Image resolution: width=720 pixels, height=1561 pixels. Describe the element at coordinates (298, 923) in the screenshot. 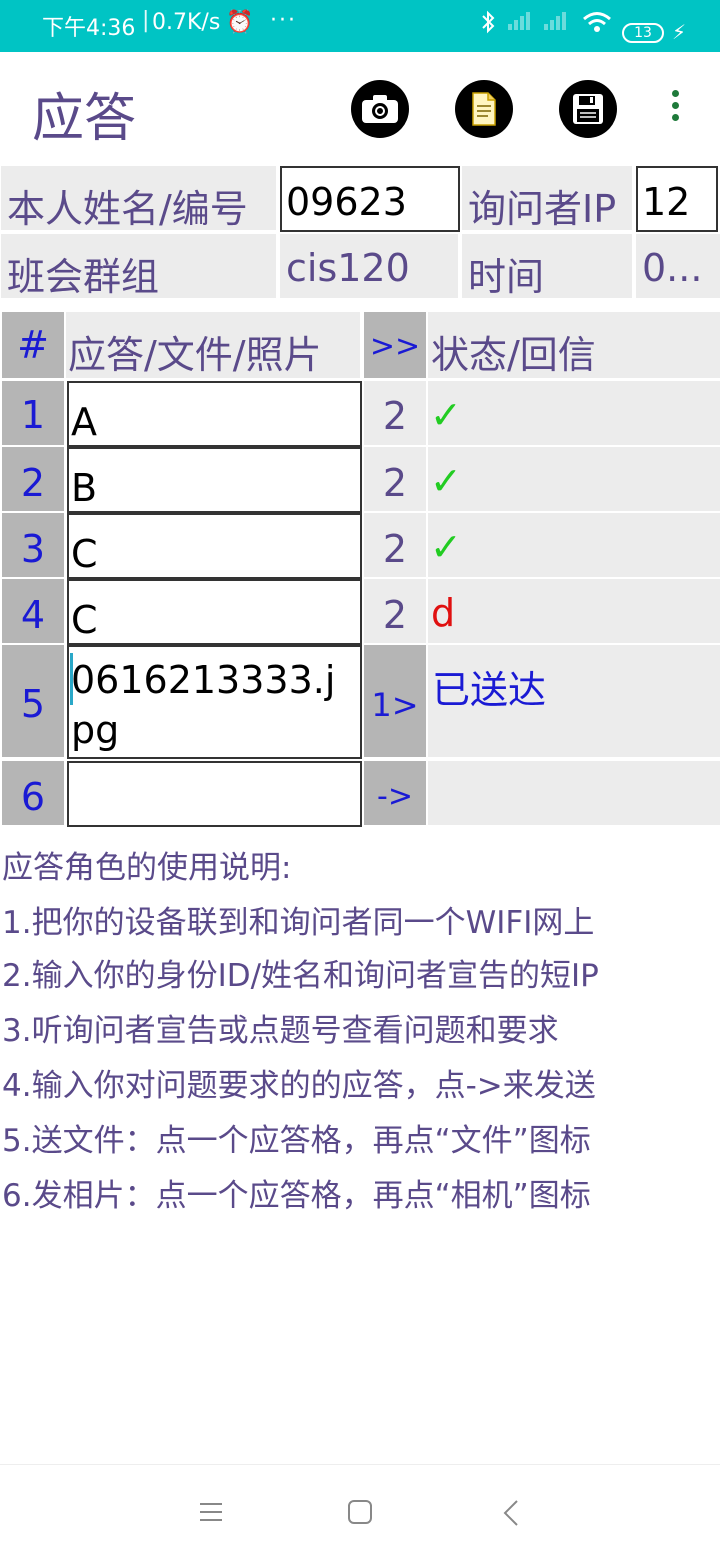

I see `instruction-line: 1.把你的设备联到和询问者同一个WIFI网上` at that location.